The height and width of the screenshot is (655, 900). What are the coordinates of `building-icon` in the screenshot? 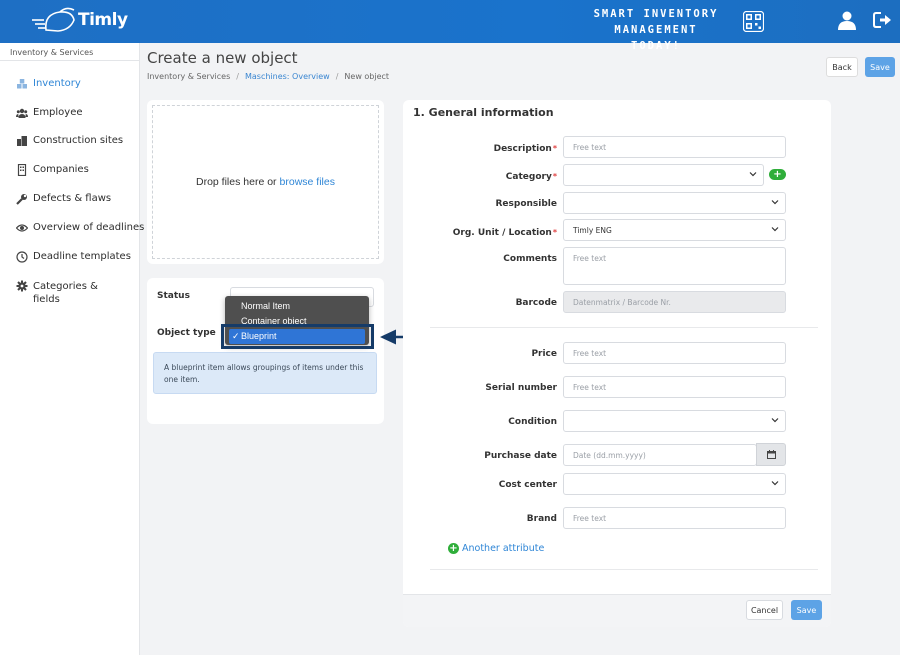 It's located at (22, 170).